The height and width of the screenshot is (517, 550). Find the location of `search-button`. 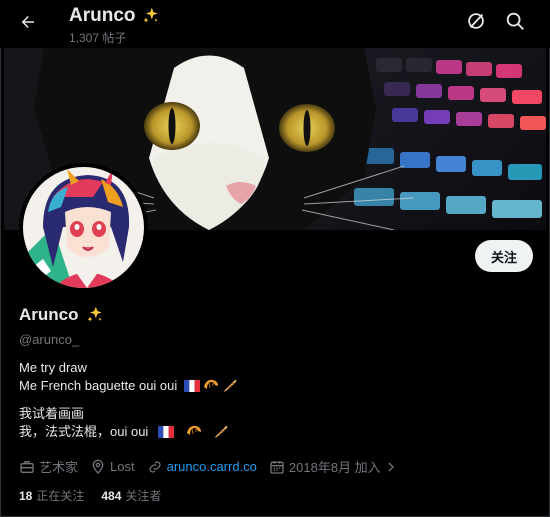

search-button is located at coordinates (516, 22).